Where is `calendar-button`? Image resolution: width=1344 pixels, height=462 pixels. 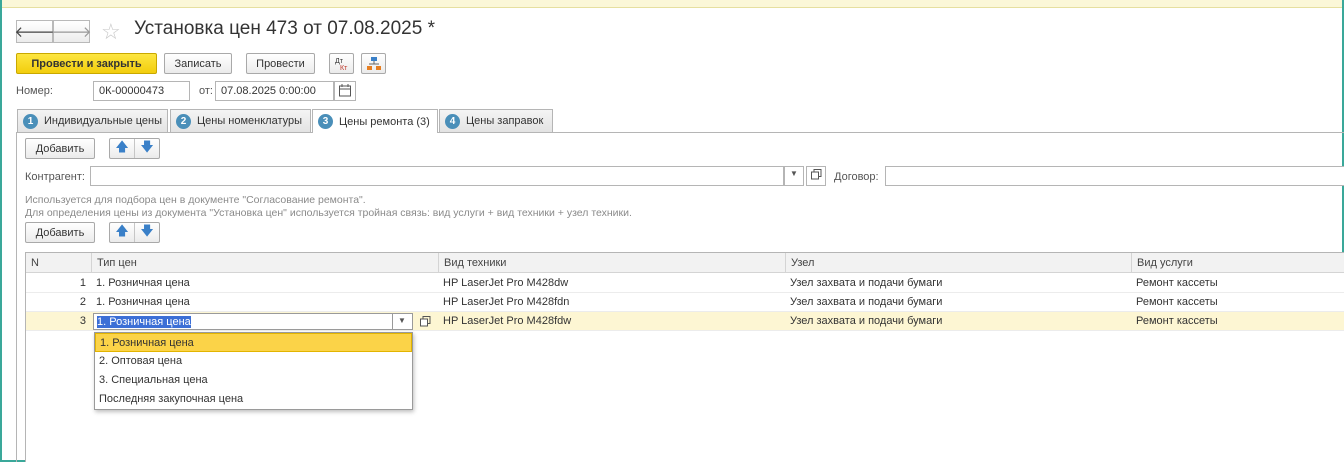
calendar-button is located at coordinates (345, 91).